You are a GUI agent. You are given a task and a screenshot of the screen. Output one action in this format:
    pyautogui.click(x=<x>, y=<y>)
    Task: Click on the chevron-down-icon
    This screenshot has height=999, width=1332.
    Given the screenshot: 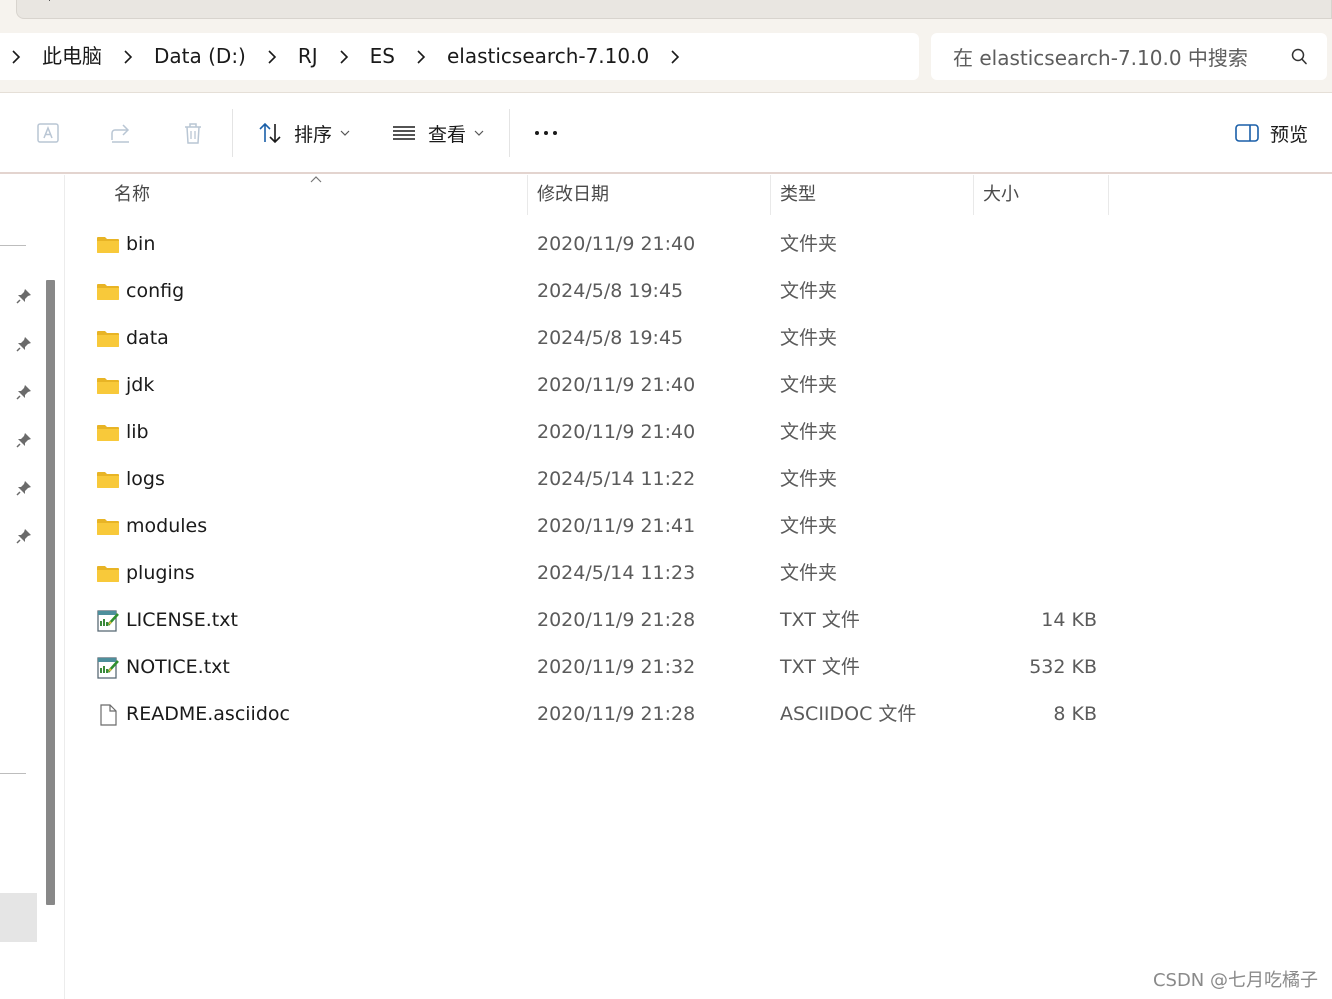 What is the action you would take?
    pyautogui.click(x=345, y=133)
    